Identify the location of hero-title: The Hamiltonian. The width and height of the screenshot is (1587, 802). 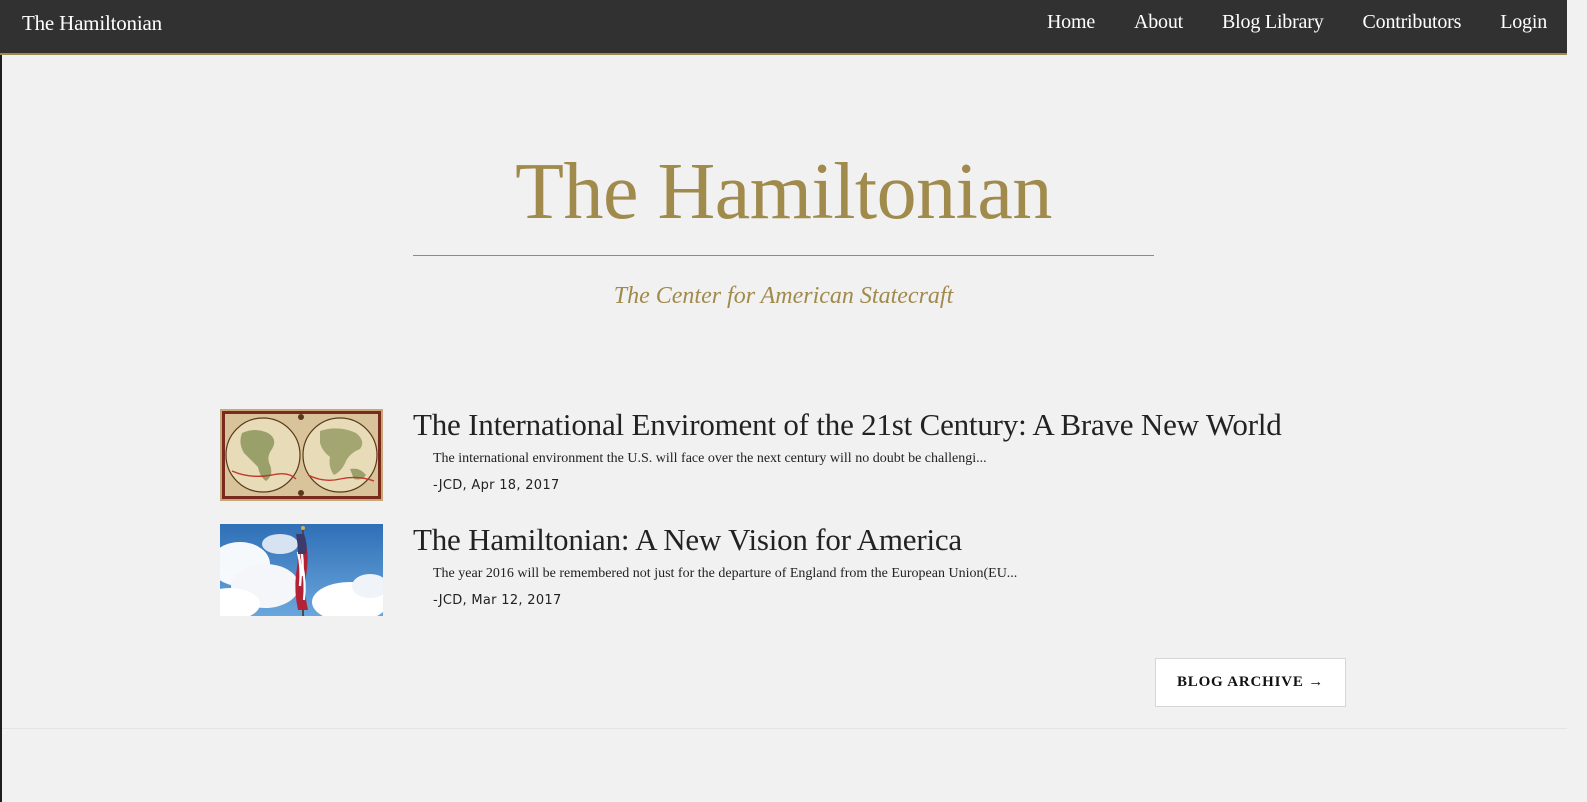
(783, 192).